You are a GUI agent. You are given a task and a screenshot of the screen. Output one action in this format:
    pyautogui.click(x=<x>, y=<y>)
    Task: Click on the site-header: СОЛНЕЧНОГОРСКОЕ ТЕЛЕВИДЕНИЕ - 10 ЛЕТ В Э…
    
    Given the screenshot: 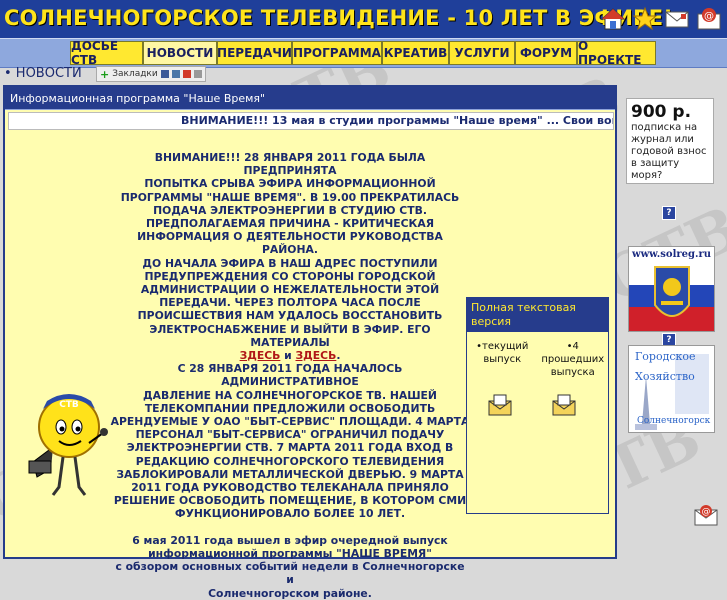 What is the action you would take?
    pyautogui.click(x=363, y=20)
    